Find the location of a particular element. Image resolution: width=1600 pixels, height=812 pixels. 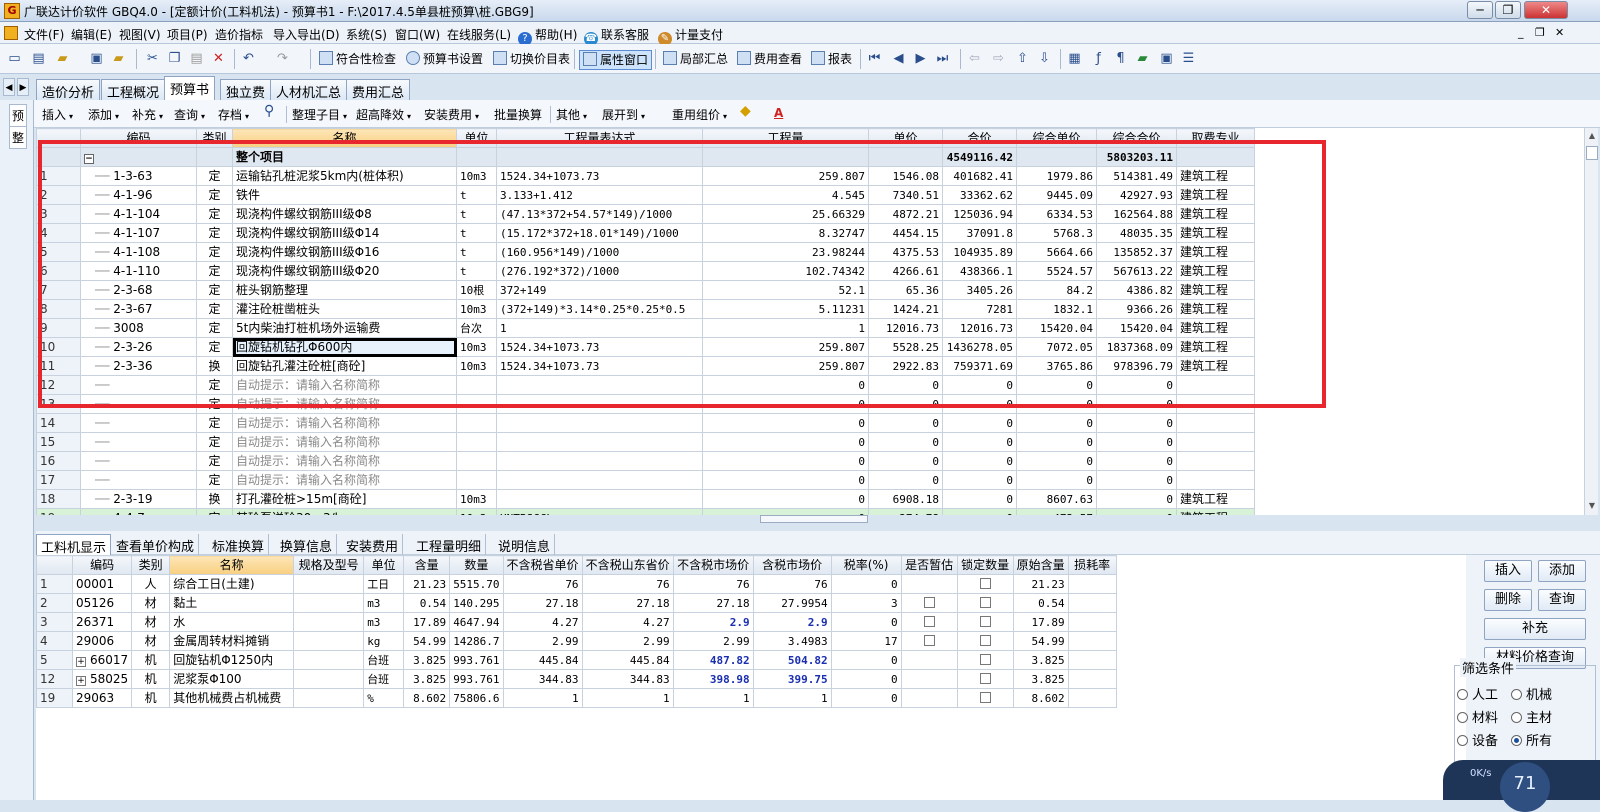

tab-quantity-detail: 工程量明细 is located at coordinates (449, 544).